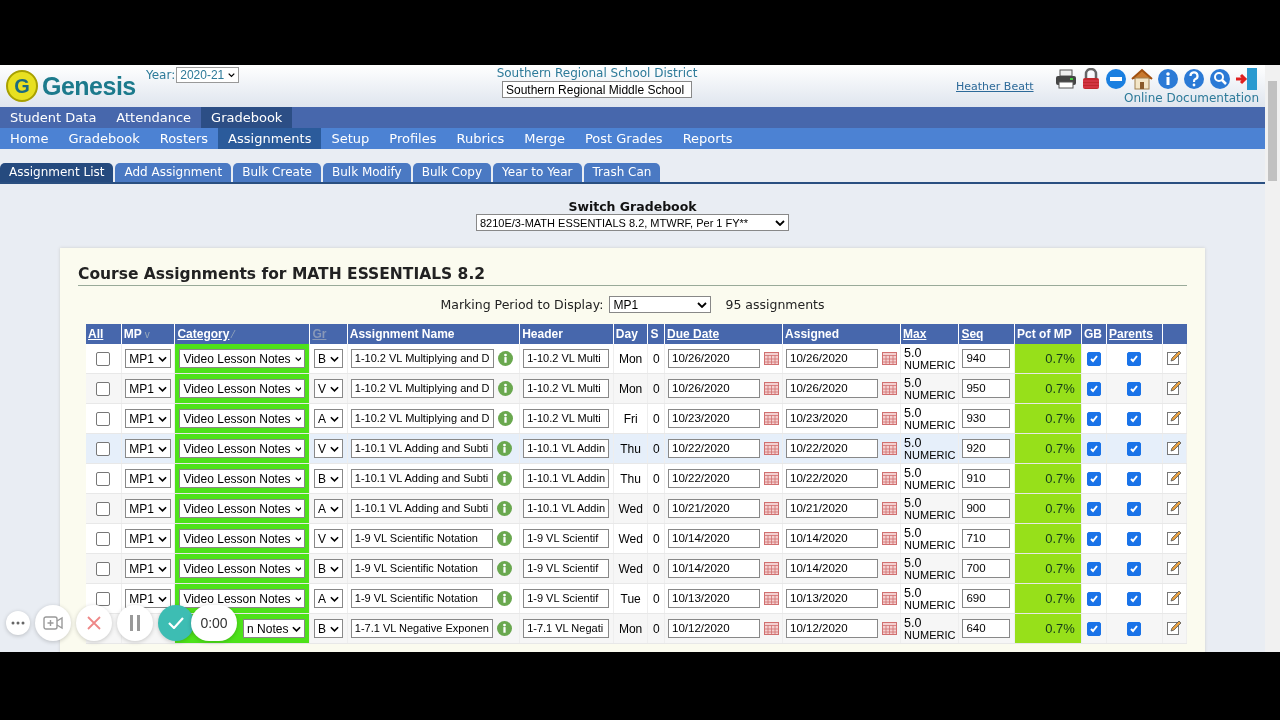 The width and height of the screenshot is (1280, 720). I want to click on sub-nav-item: Setup, so click(350, 138).